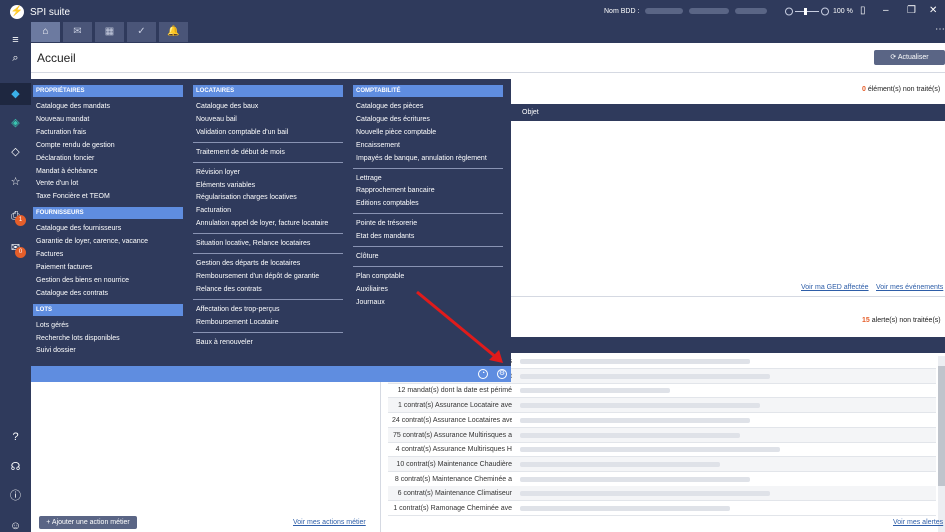 This screenshot has height=532, width=945. What do you see at coordinates (82, 280) in the screenshot?
I see `menu-item: Gestion des biens en nourrice` at bounding box center [82, 280].